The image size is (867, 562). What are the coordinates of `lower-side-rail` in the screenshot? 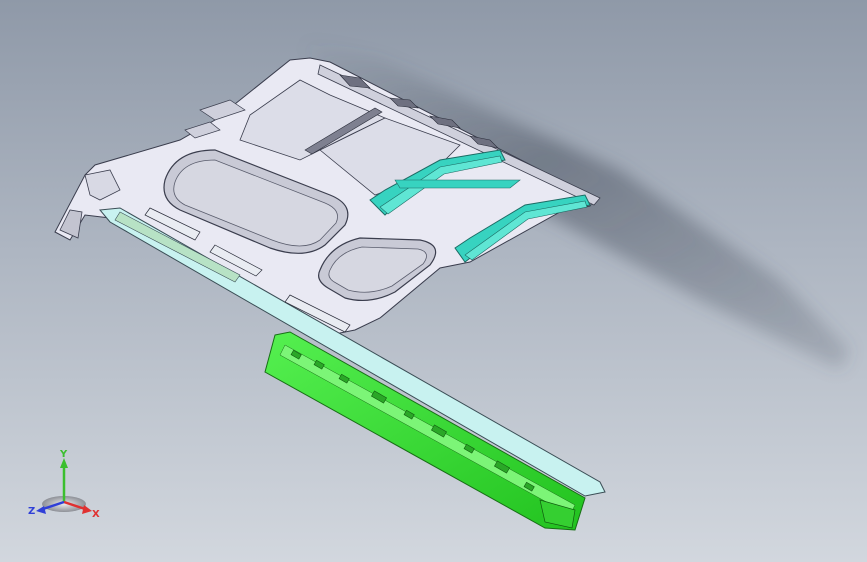 It's located at (425, 431).